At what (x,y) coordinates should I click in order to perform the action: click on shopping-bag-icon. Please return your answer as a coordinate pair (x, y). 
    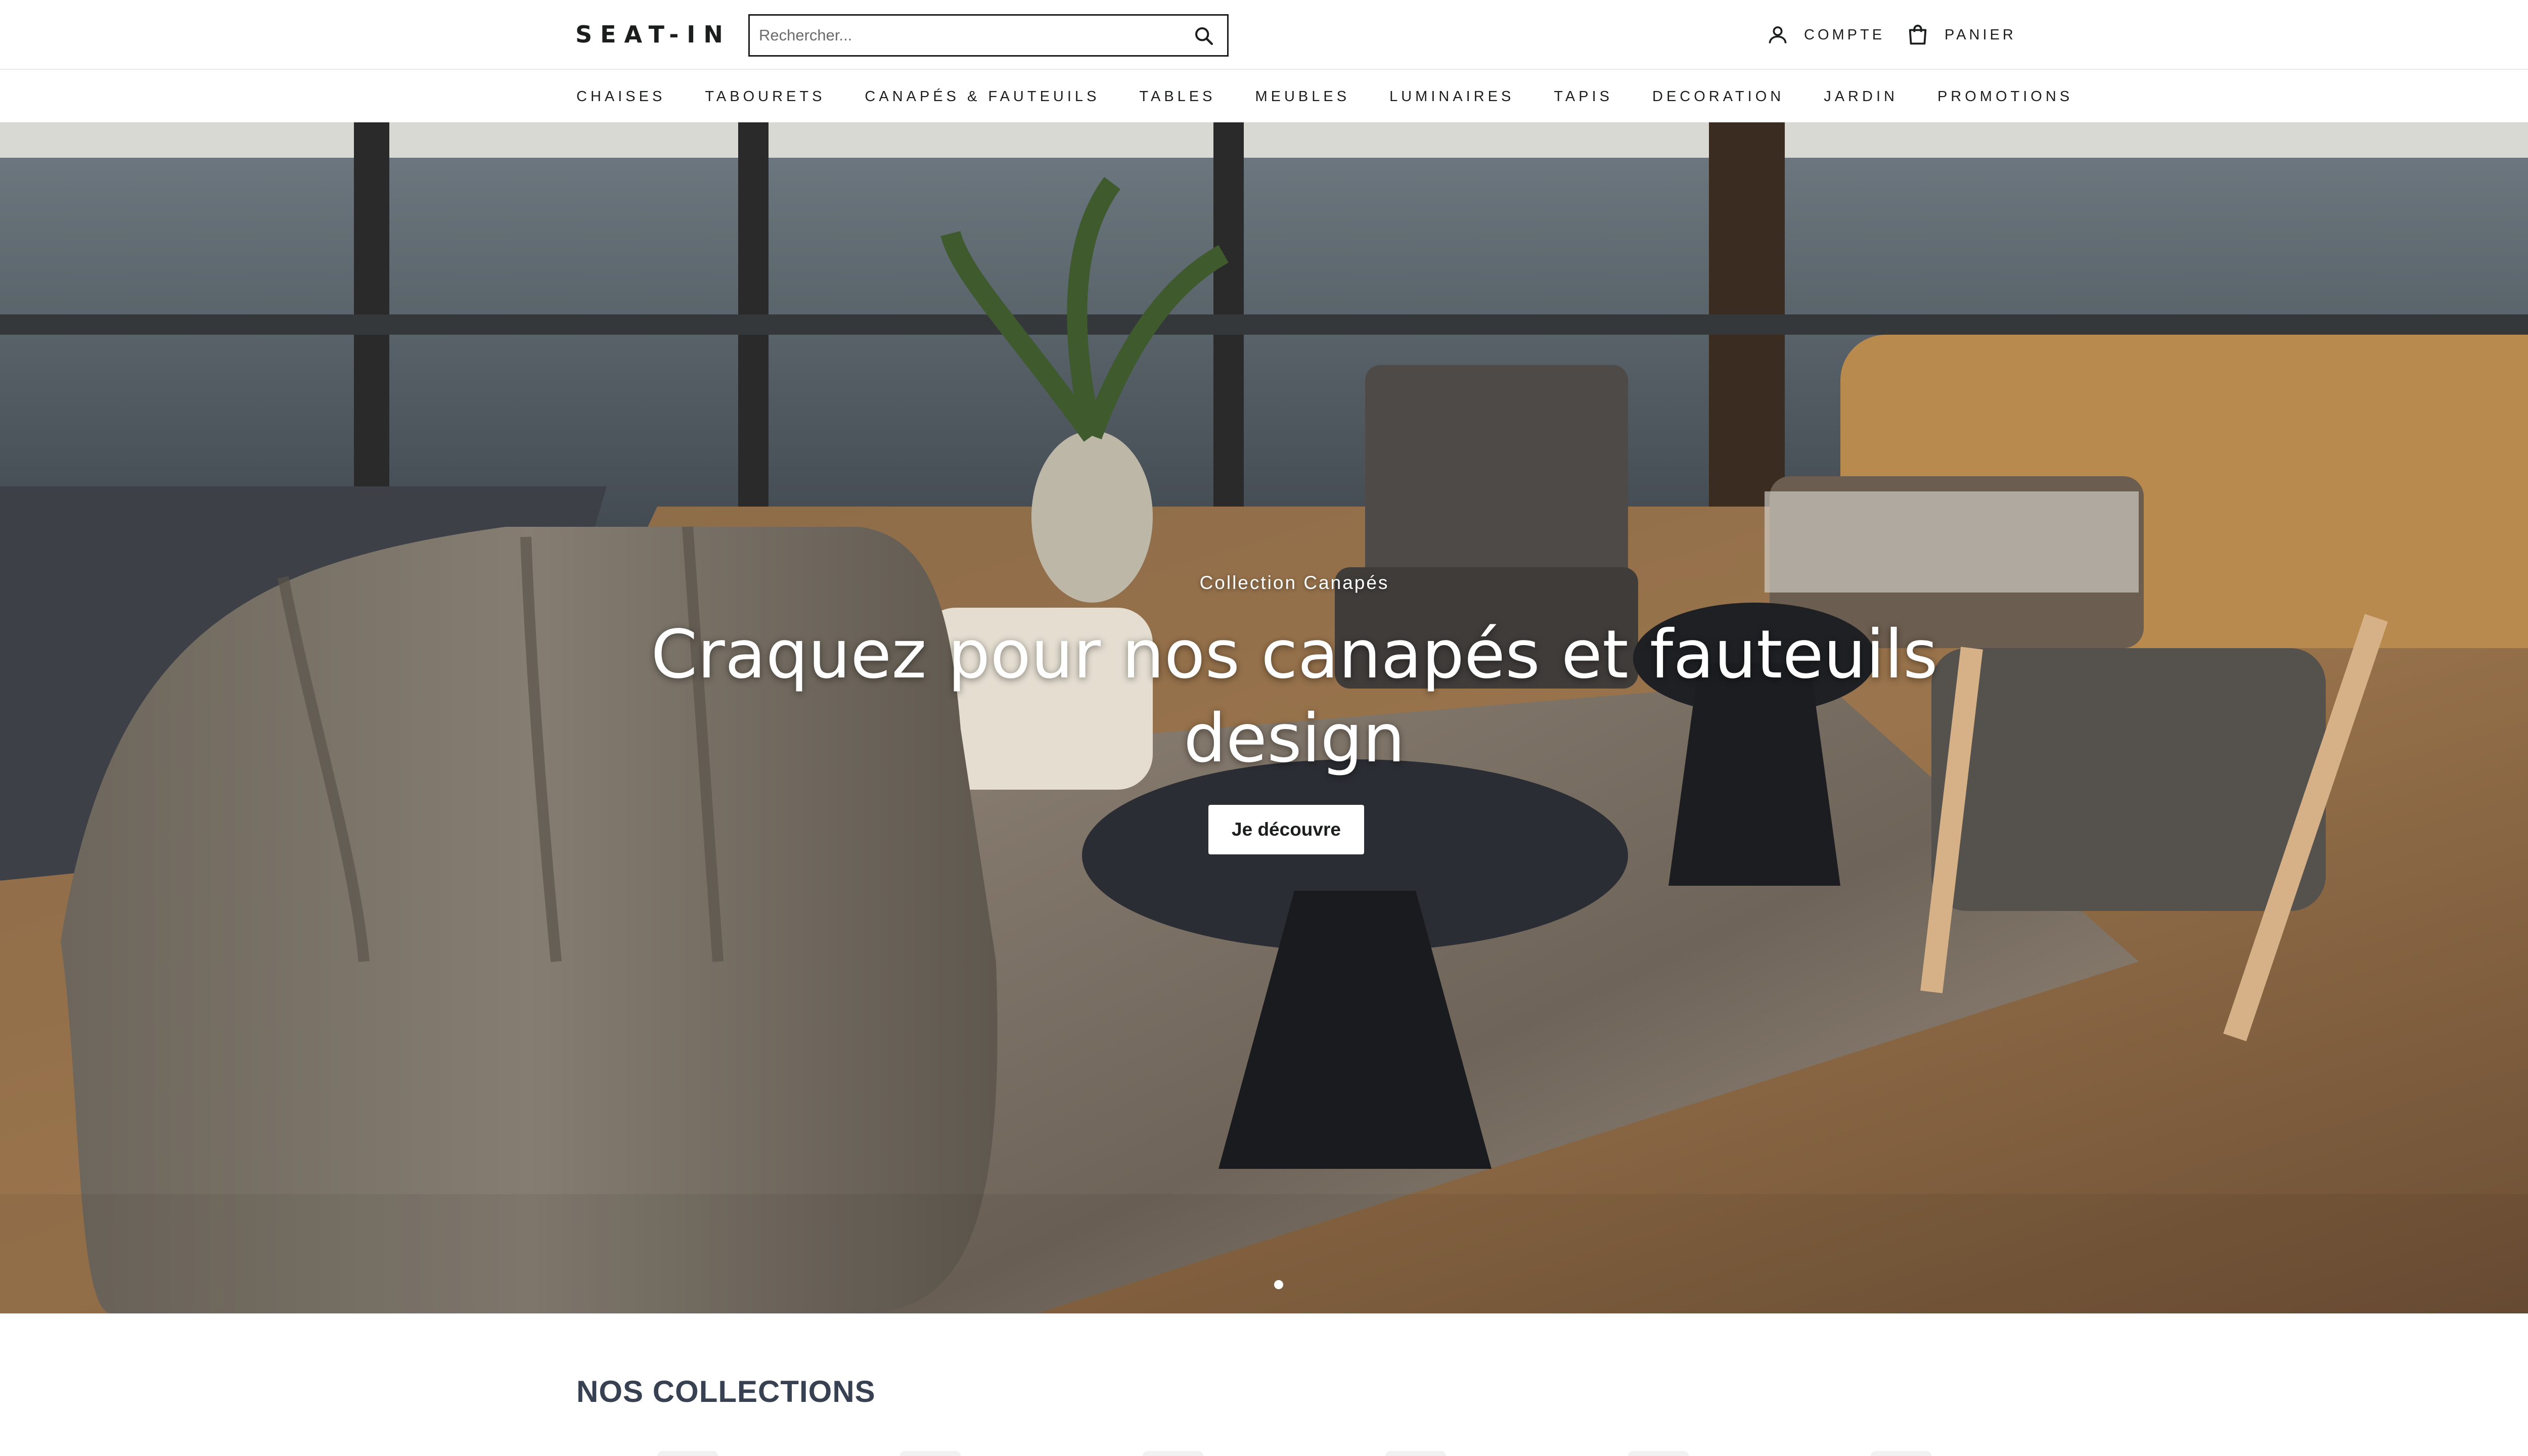
    Looking at the image, I should click on (1918, 34).